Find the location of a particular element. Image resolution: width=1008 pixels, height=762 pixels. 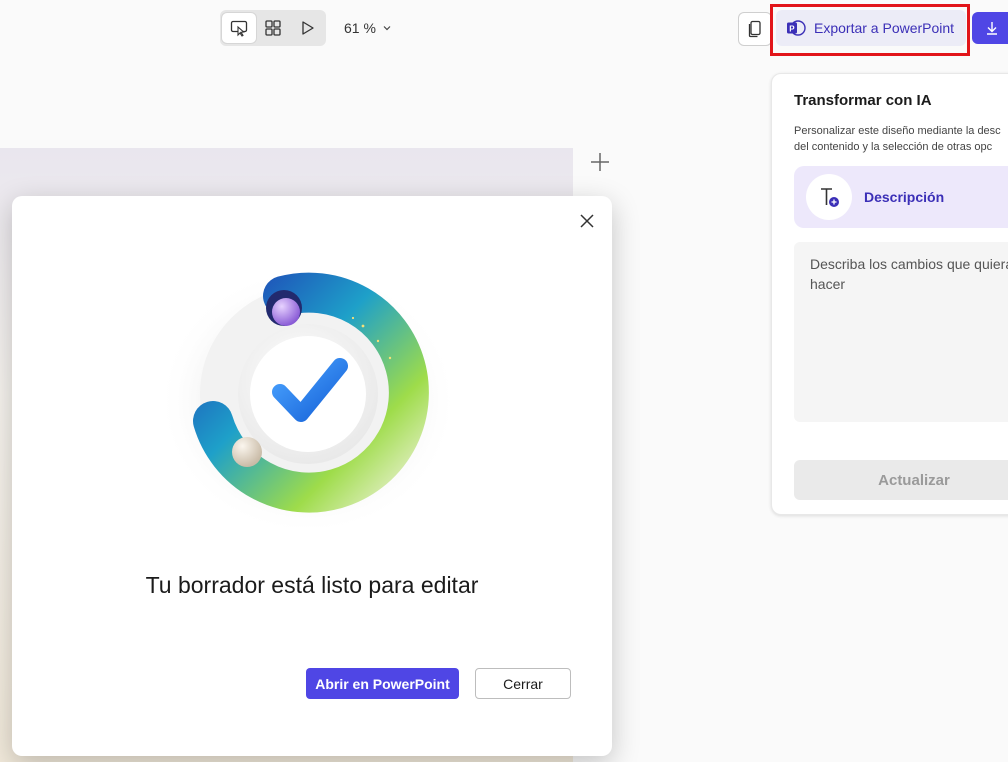

close-button: Cerrar is located at coordinates (523, 683).